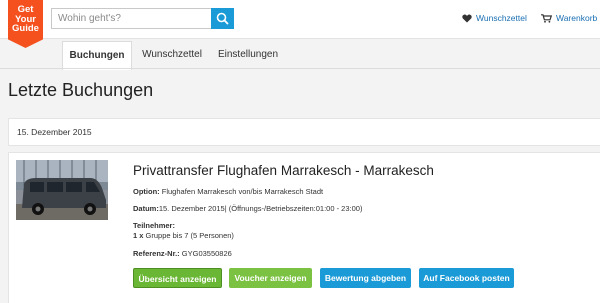 This screenshot has width=600, height=303. I want to click on wishlist-link: Wunschzettel, so click(494, 18).